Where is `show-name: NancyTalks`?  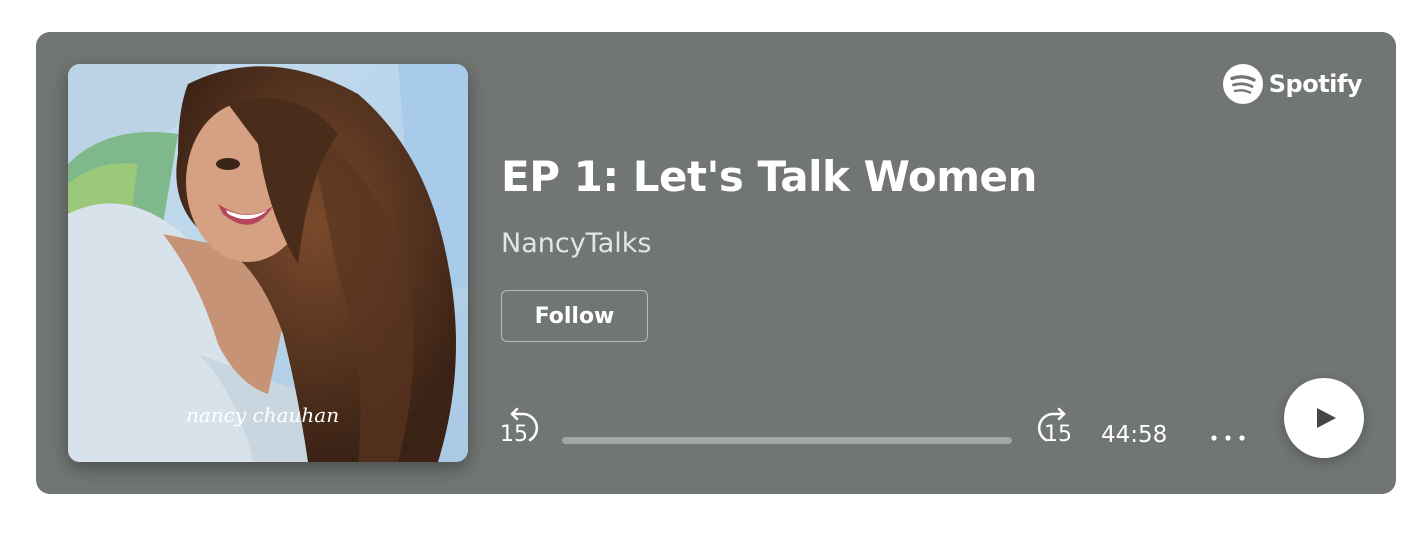
show-name: NancyTalks is located at coordinates (576, 243).